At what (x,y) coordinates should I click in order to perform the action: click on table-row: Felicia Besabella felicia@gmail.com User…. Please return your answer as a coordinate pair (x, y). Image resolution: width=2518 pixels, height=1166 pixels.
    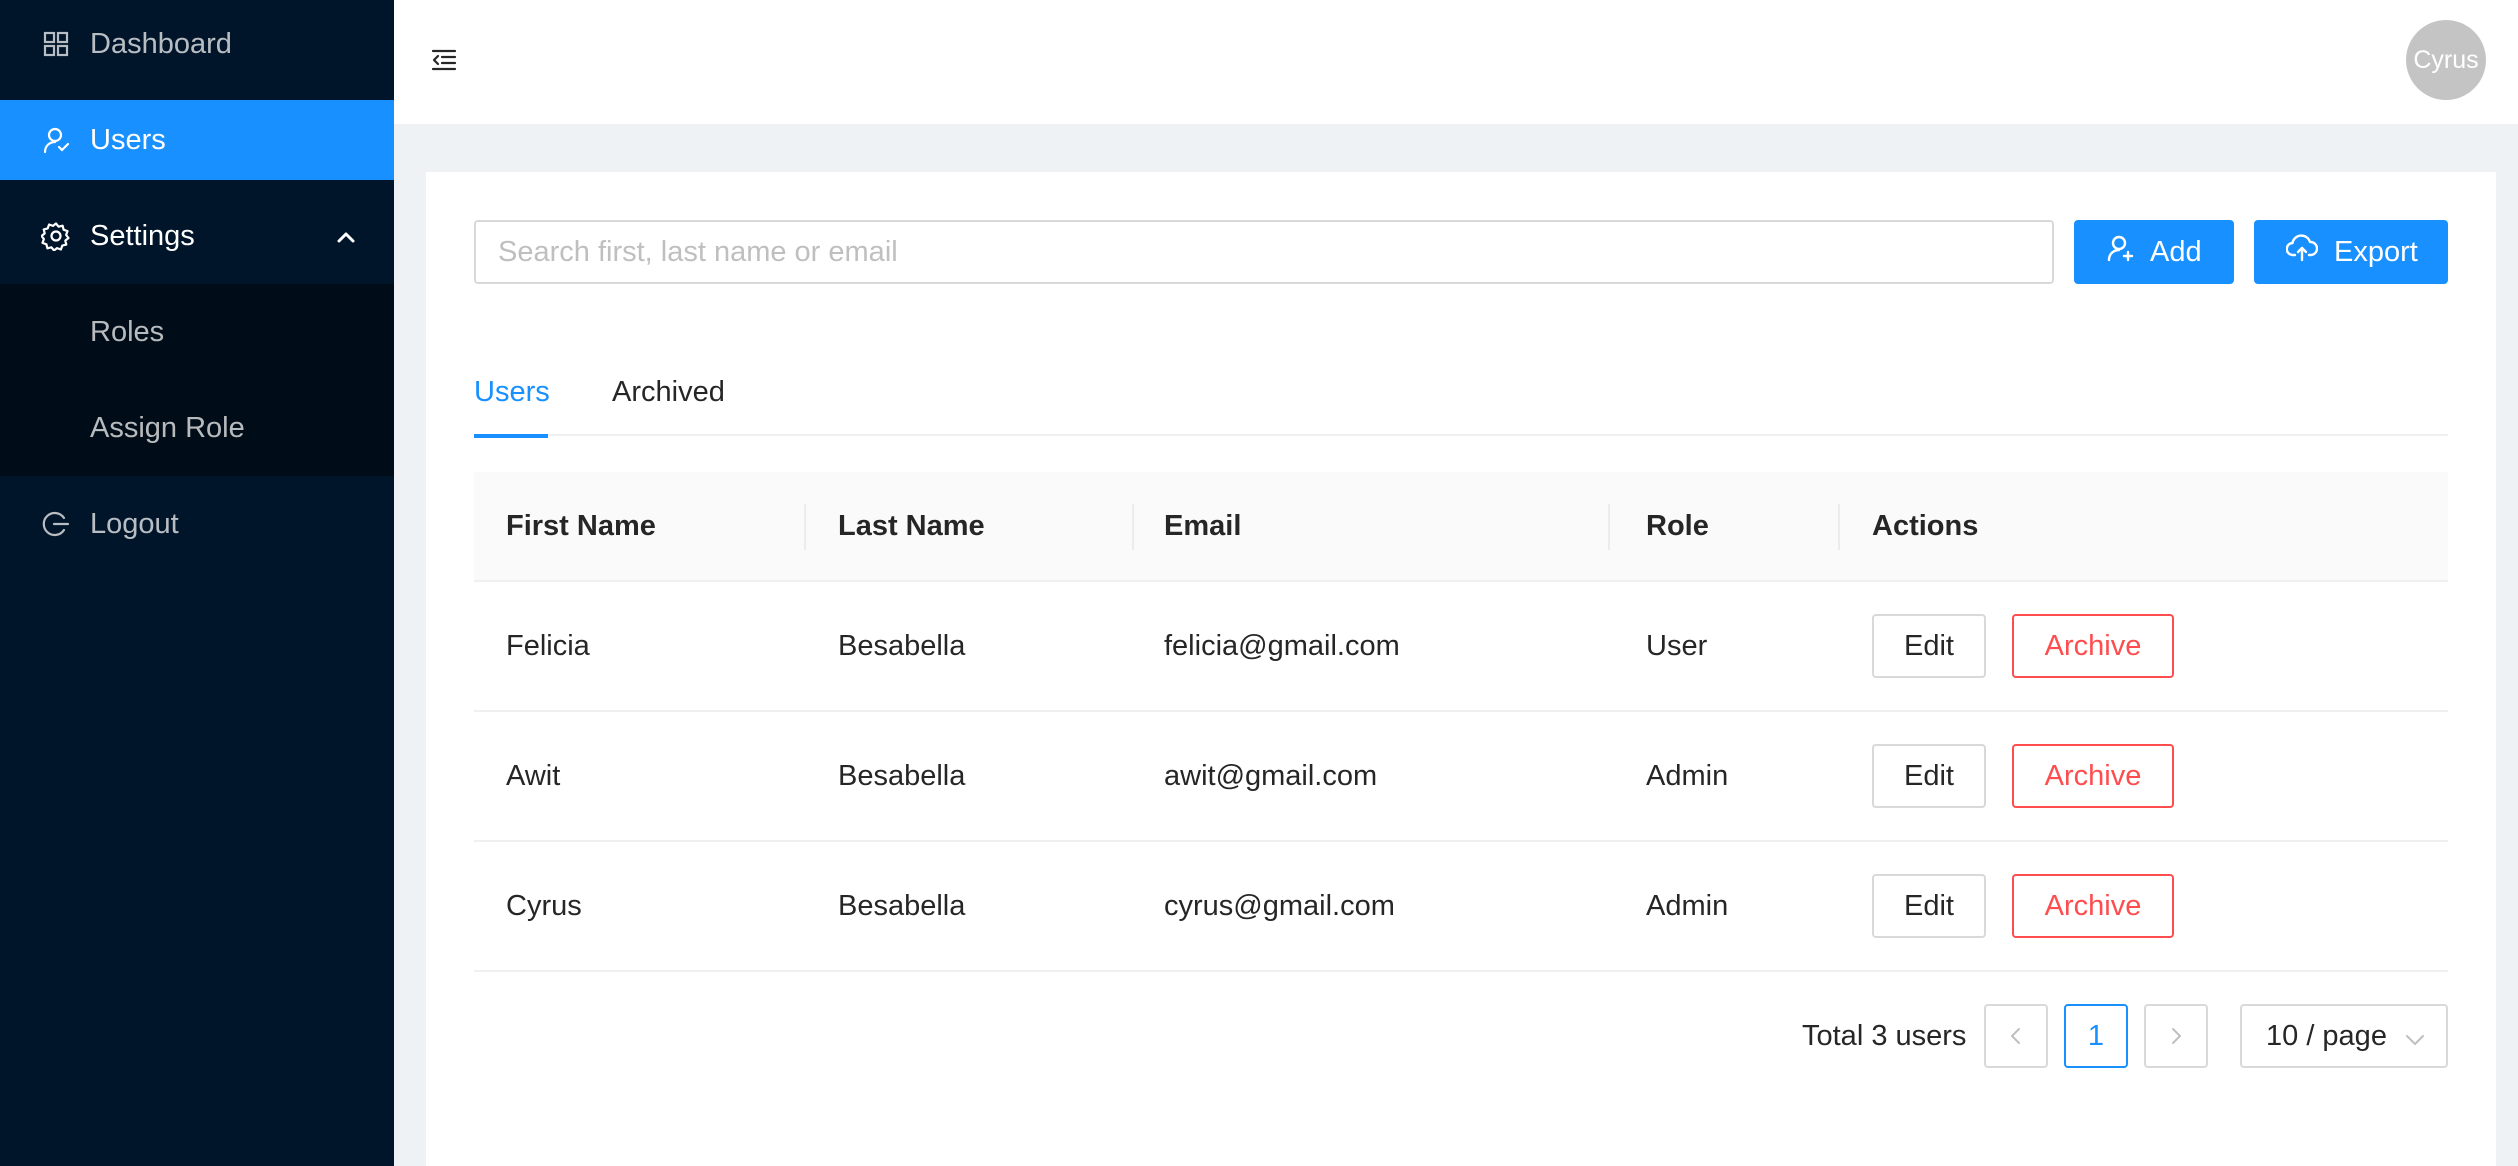
    Looking at the image, I should click on (1461, 647).